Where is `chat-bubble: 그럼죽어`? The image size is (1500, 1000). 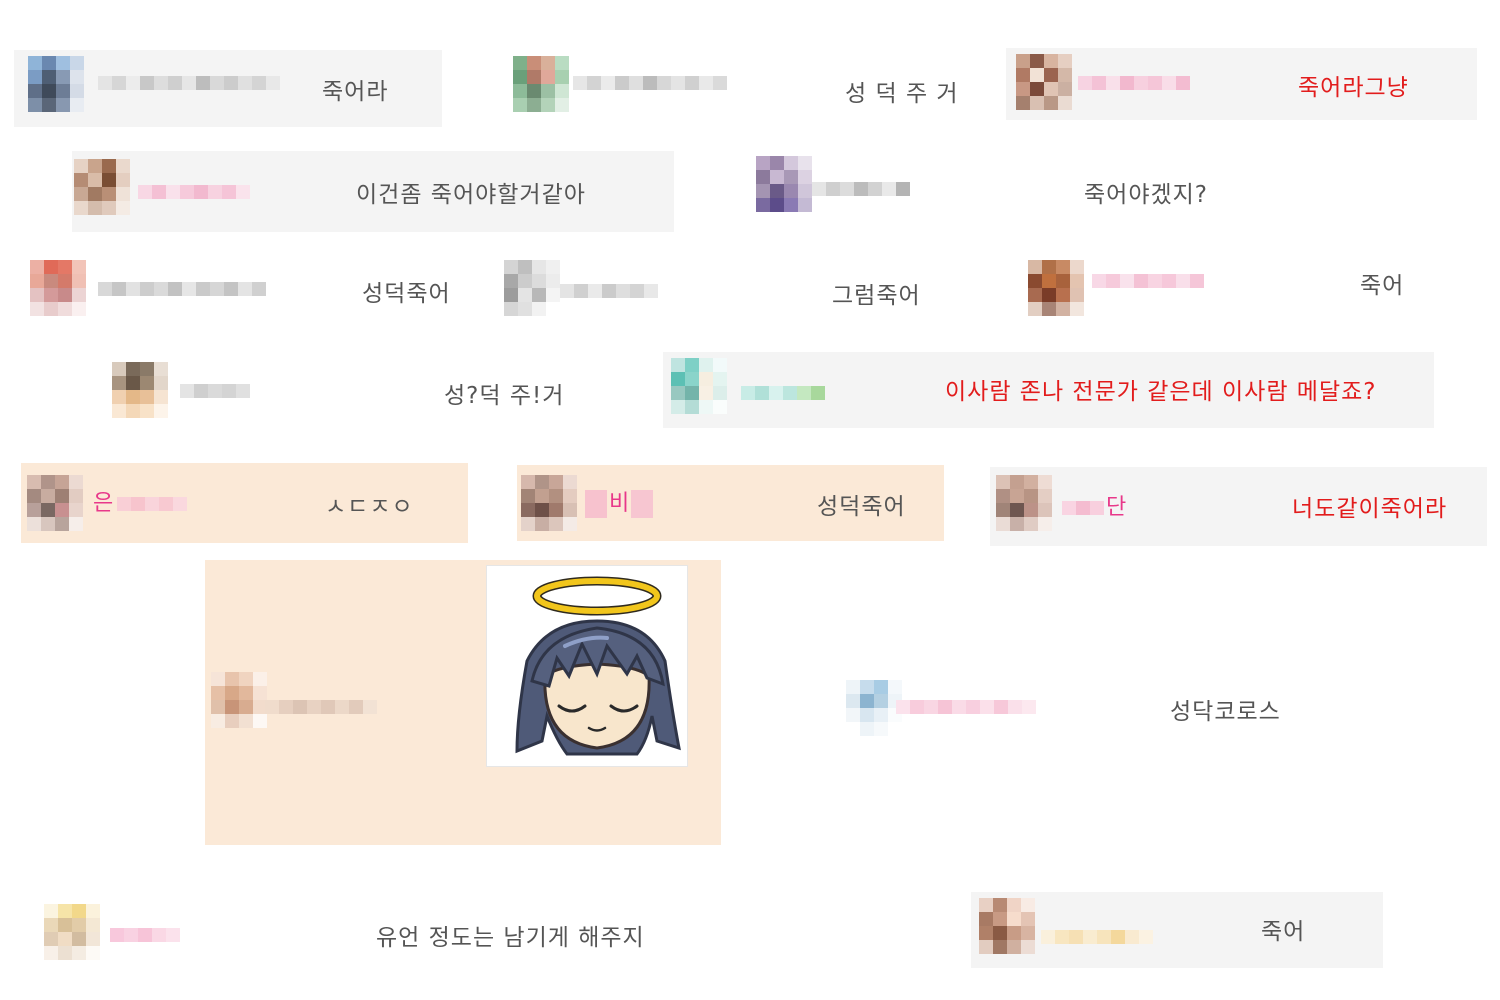
chat-bubble: 그럼죽어 is located at coordinates (738, 289).